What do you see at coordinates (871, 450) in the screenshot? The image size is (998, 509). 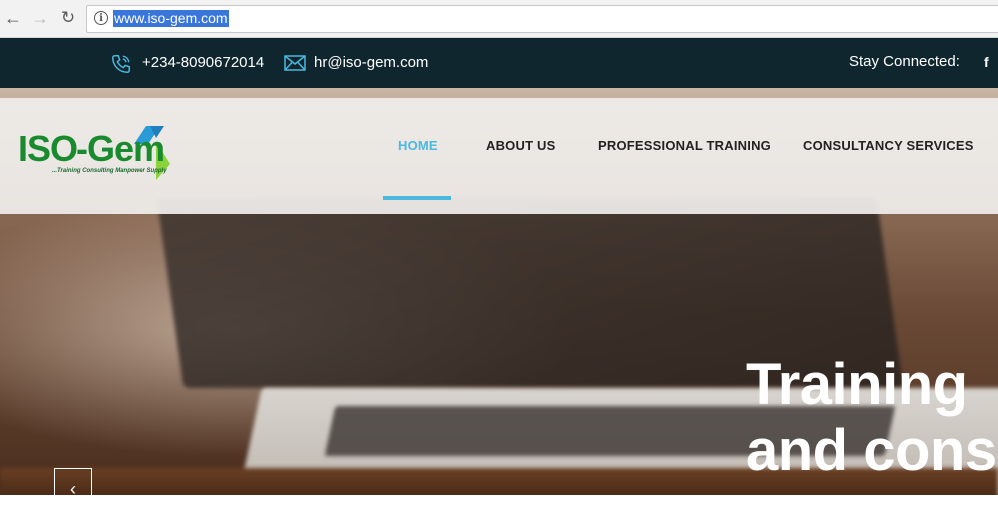 I see `hero-title-line2: and cons` at bounding box center [871, 450].